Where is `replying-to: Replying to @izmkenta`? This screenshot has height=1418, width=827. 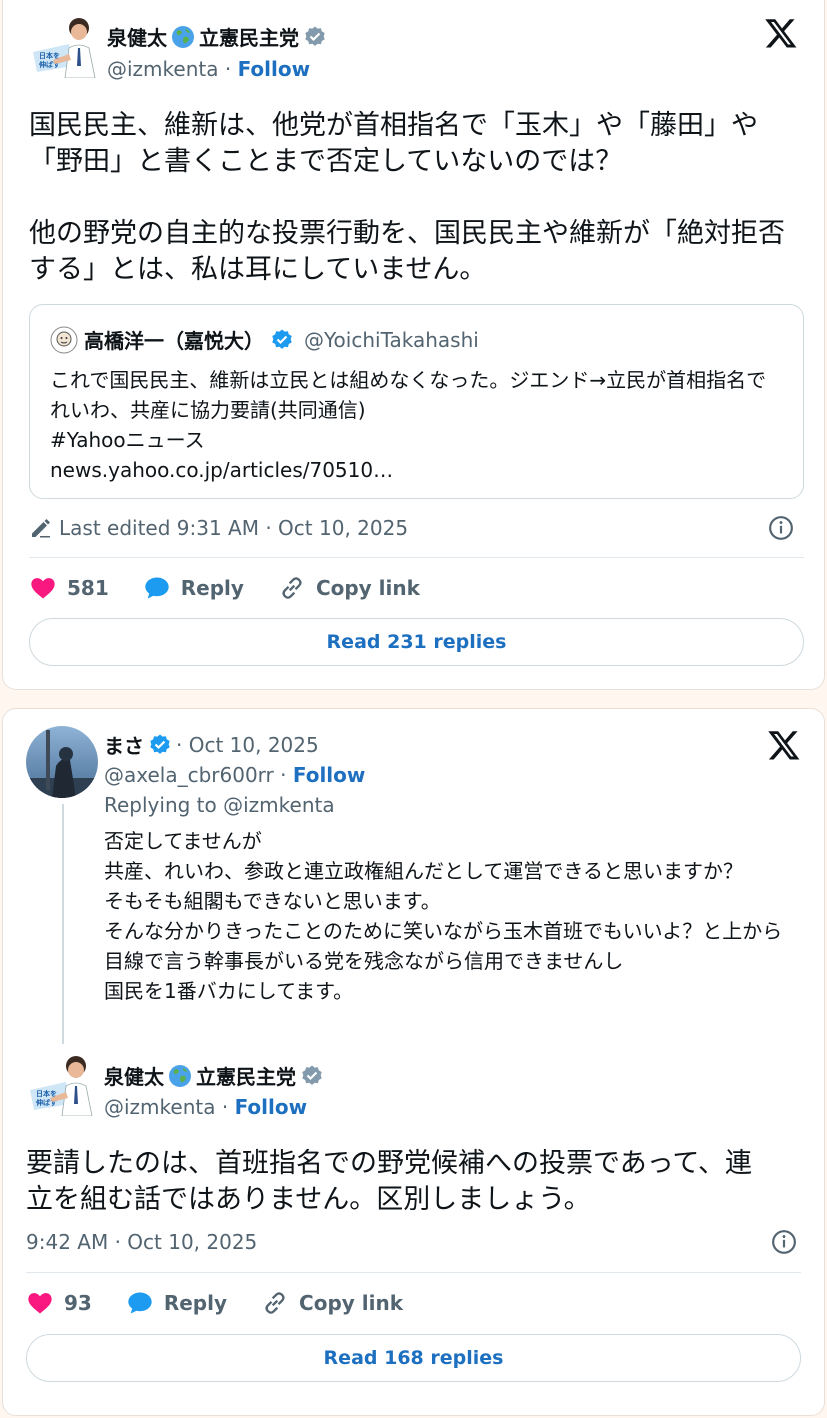 replying-to: Replying to @izmkenta is located at coordinates (219, 805).